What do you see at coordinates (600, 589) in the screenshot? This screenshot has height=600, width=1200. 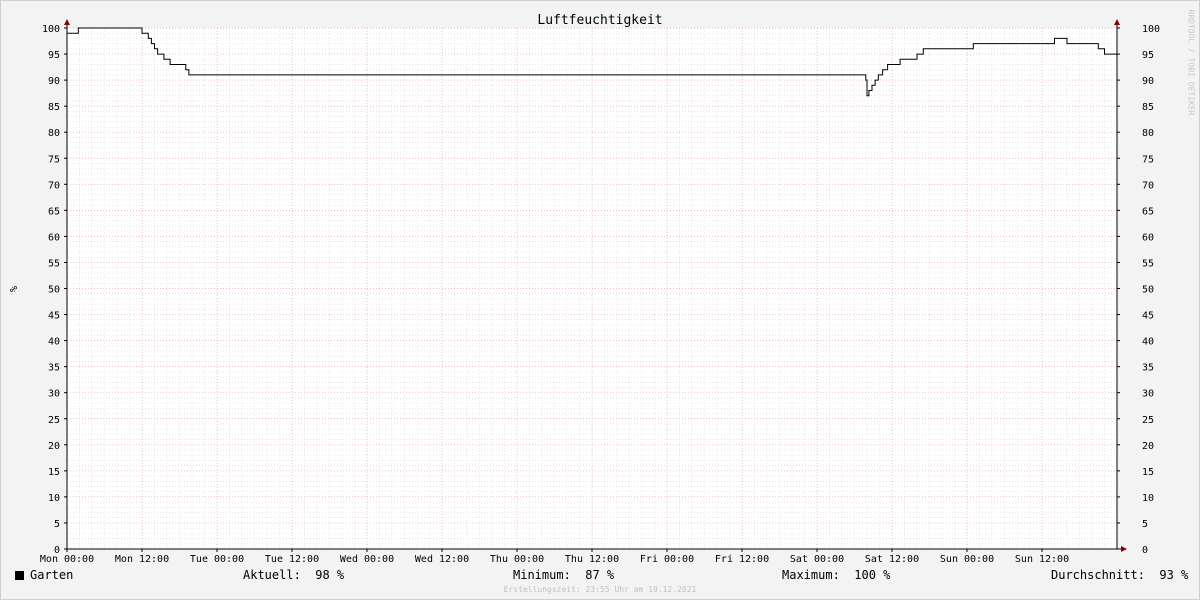 I see `creation-time: Erstellungszeit: 23:55 Uhr am 19.12.2021` at bounding box center [600, 589].